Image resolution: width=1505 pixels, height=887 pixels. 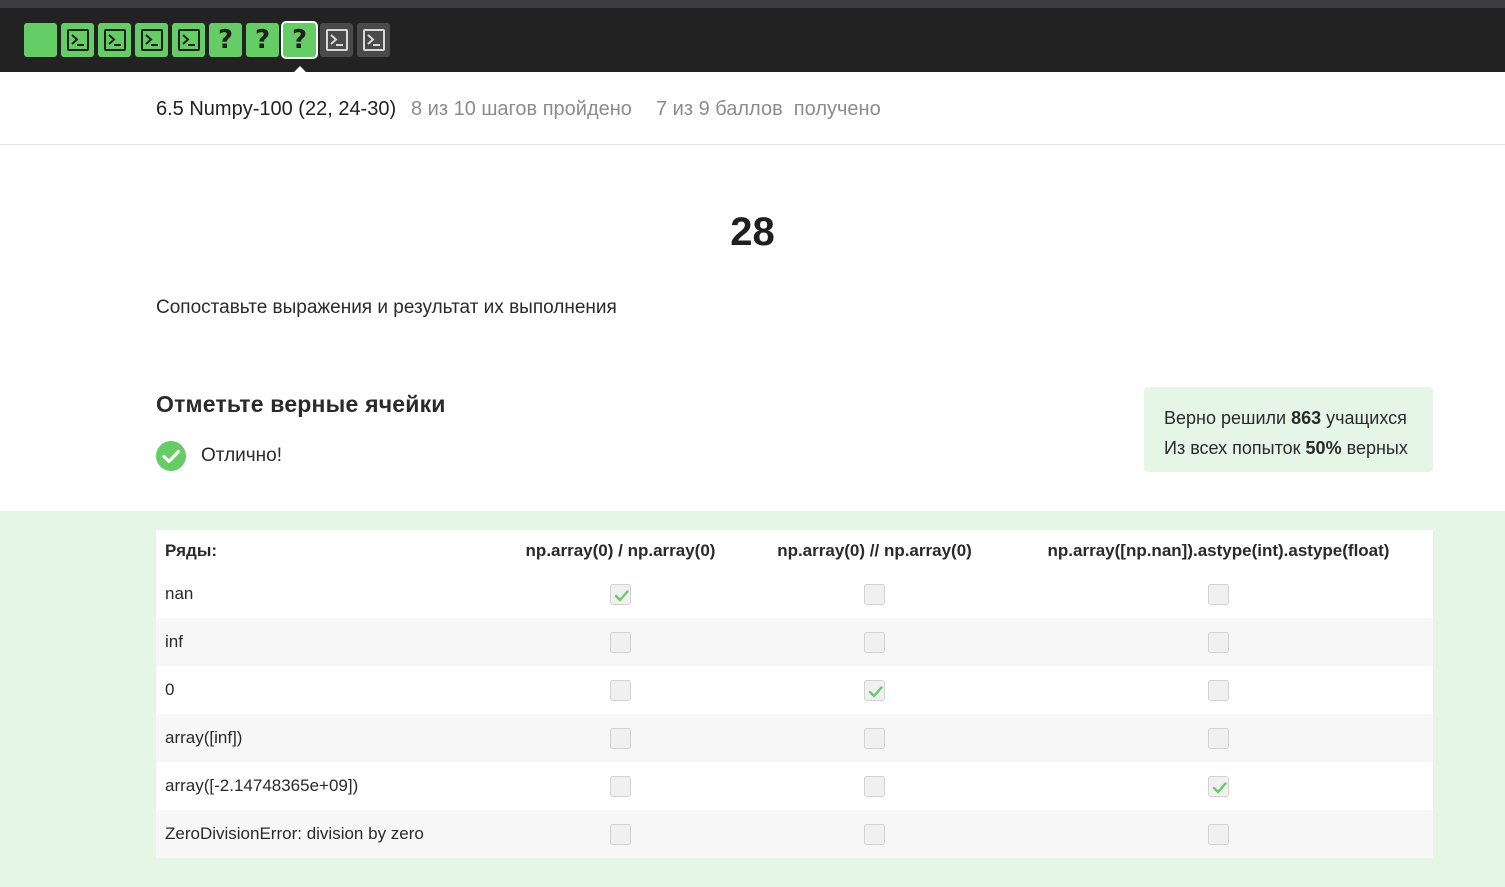 What do you see at coordinates (752, 232) in the screenshot?
I see `step-number: 28` at bounding box center [752, 232].